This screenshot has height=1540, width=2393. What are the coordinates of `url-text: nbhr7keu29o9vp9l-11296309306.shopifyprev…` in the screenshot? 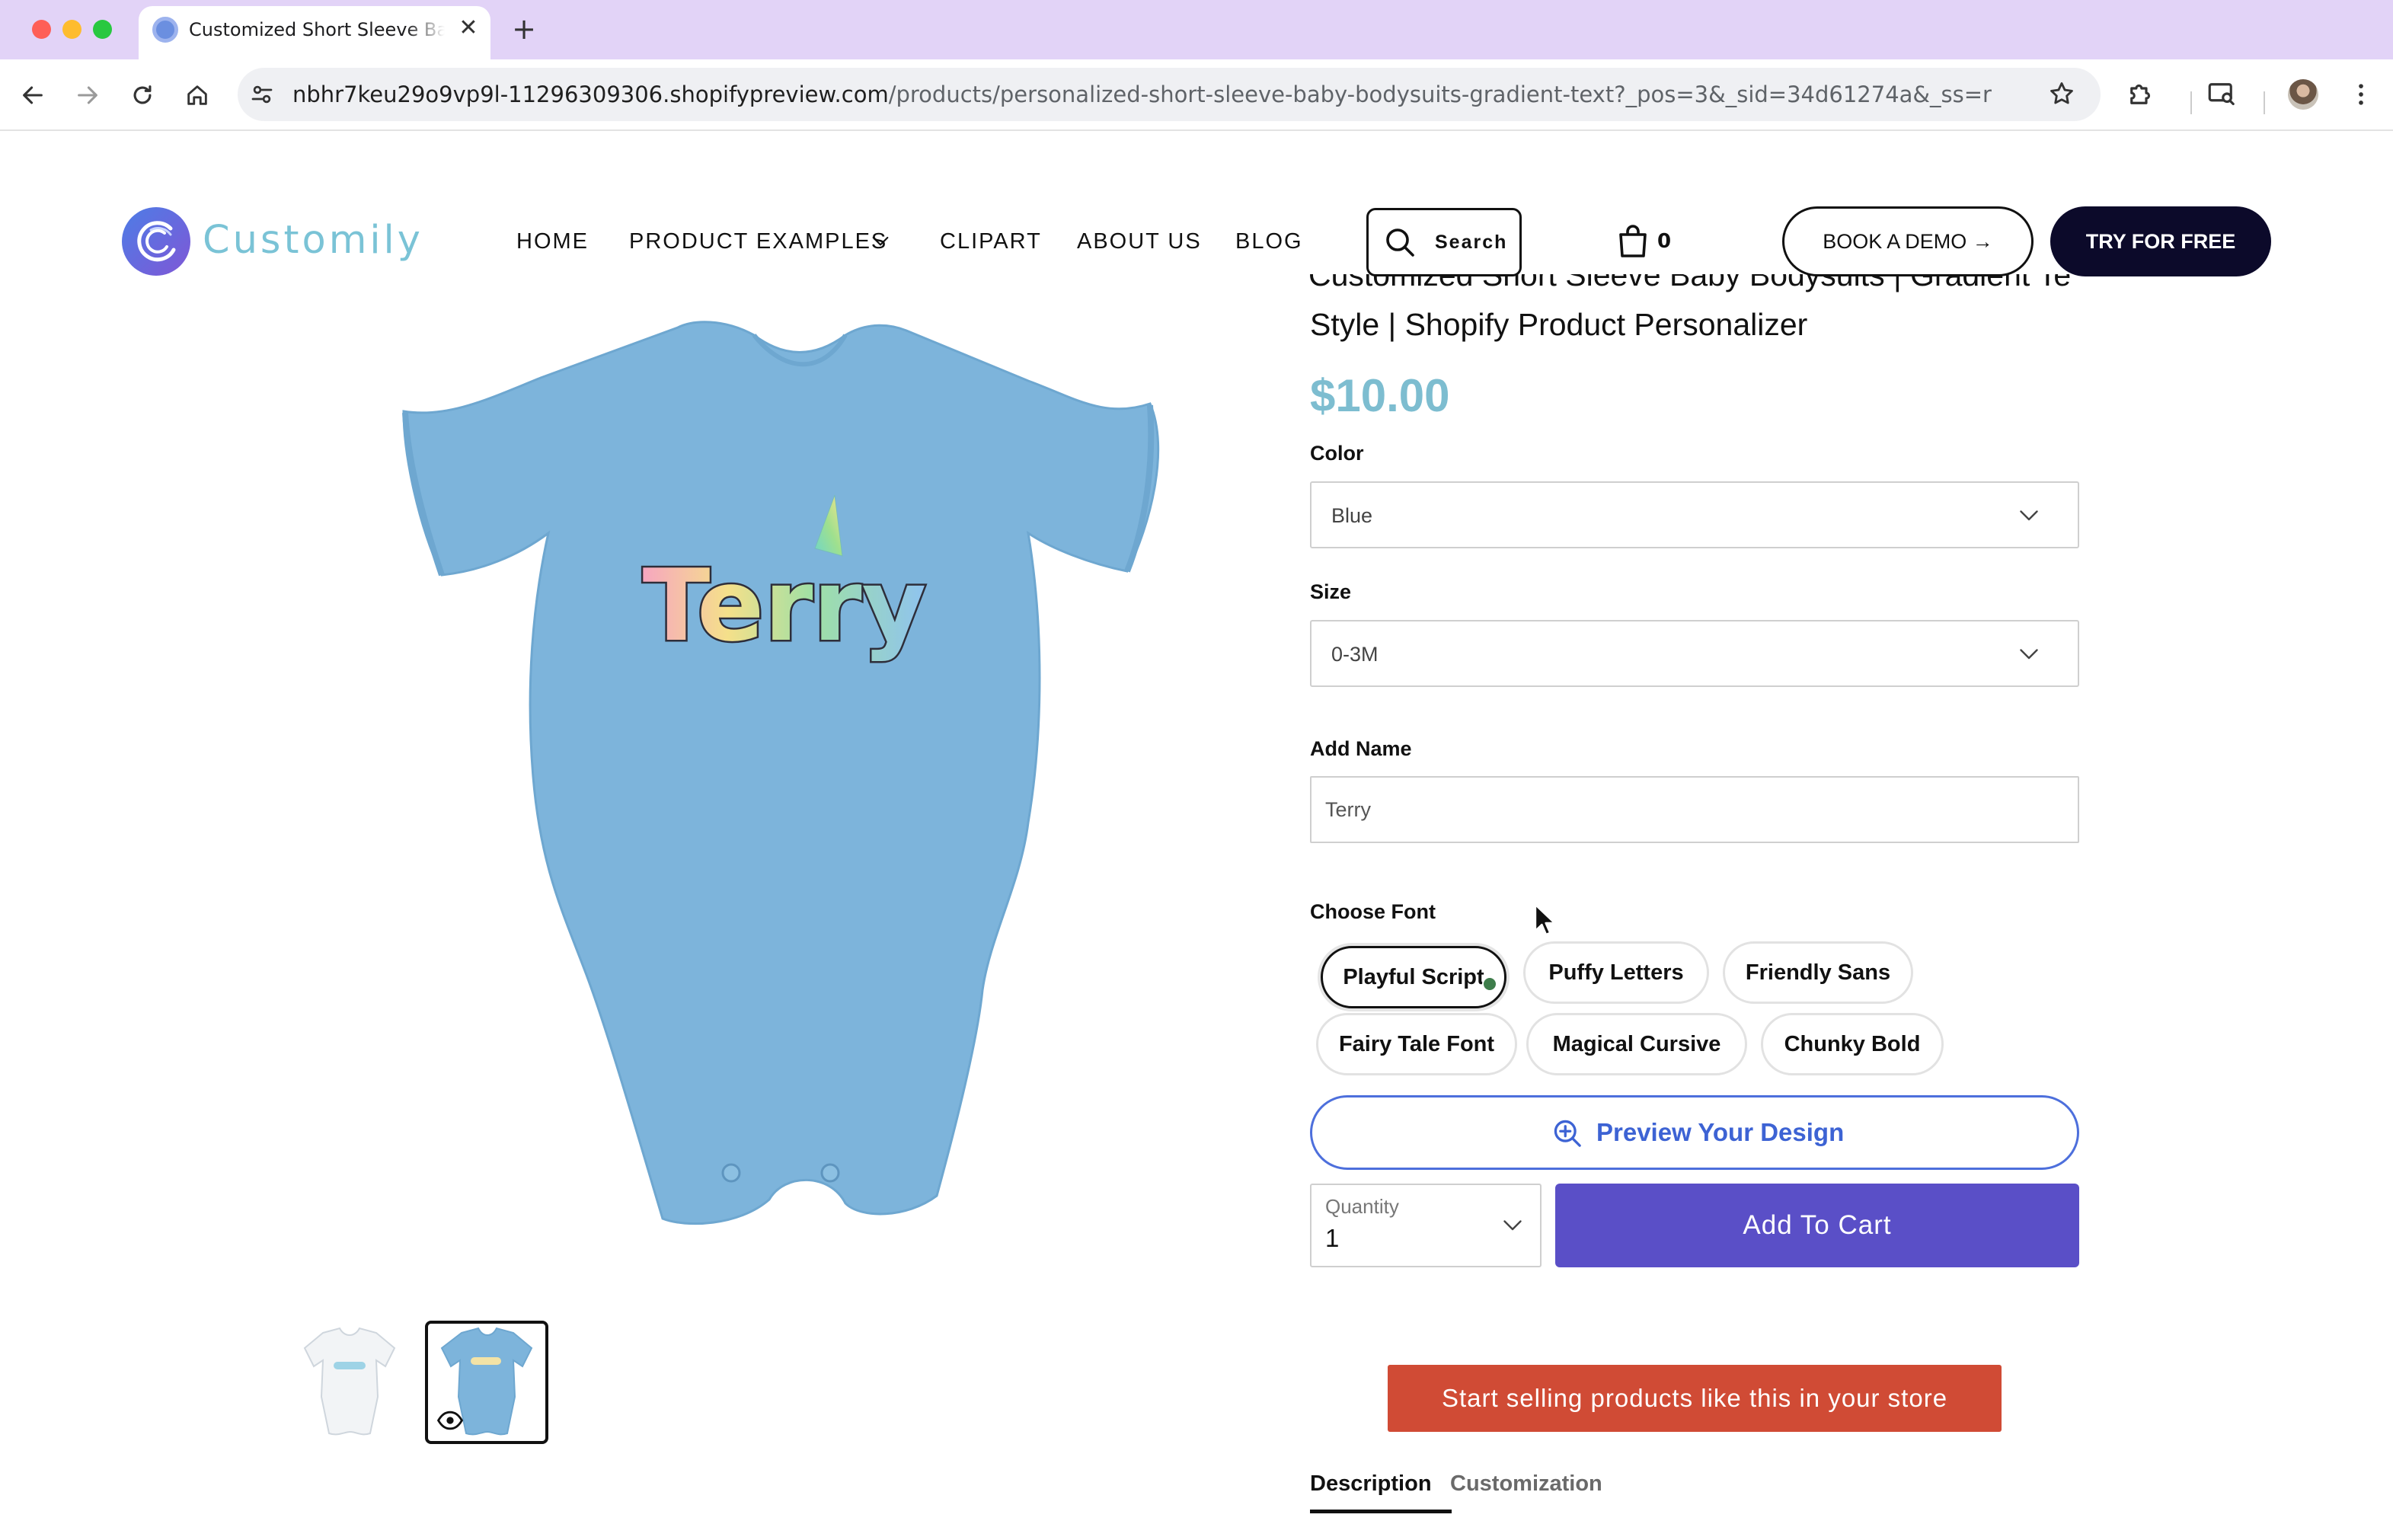 It's located at (1142, 94).